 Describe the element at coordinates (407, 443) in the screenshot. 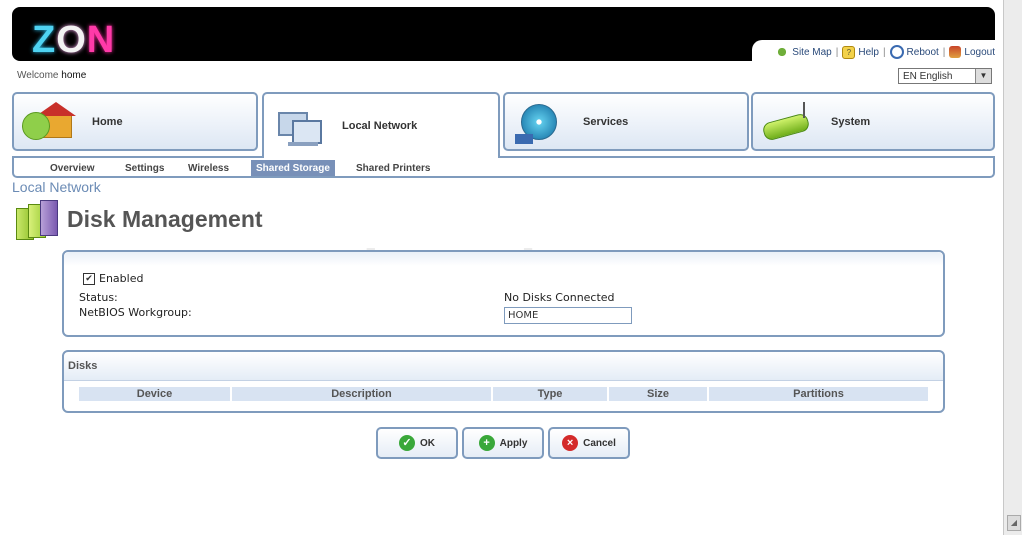

I see `check-icon: ✓` at that location.